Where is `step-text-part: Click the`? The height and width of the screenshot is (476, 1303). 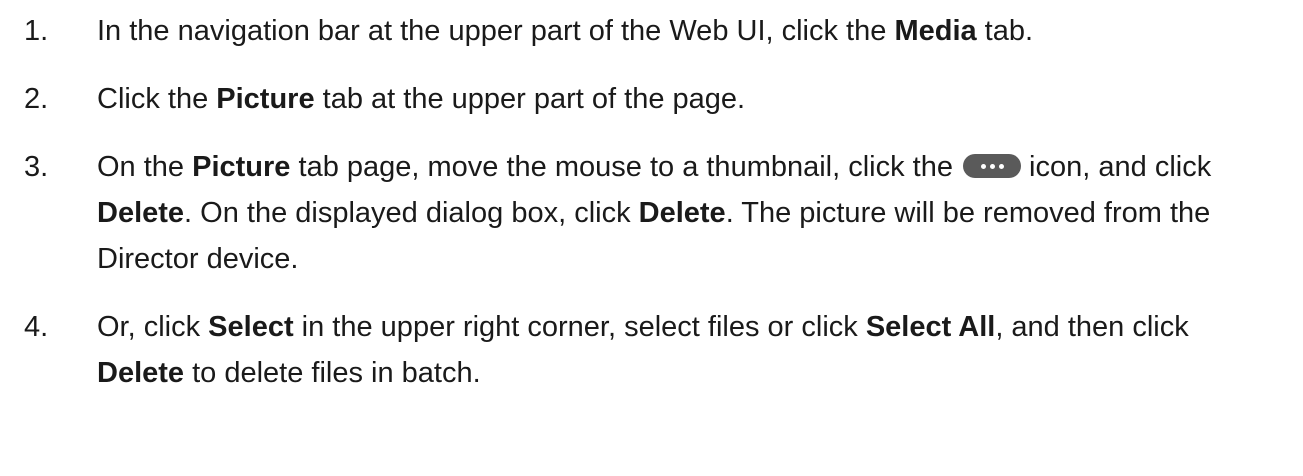
step-text-part: Click the is located at coordinates (157, 99).